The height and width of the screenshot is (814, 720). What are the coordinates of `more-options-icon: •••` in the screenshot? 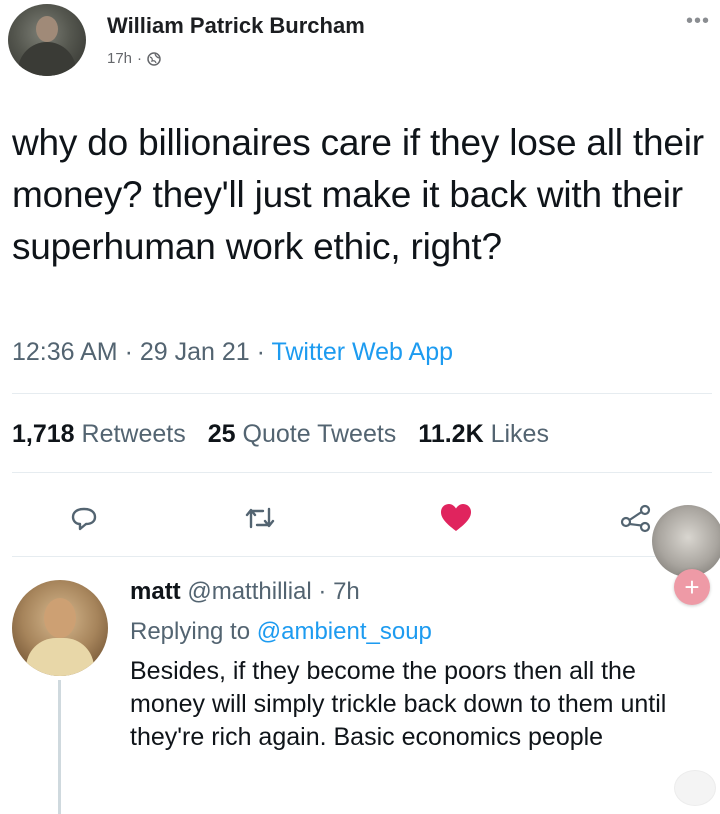 It's located at (698, 21).